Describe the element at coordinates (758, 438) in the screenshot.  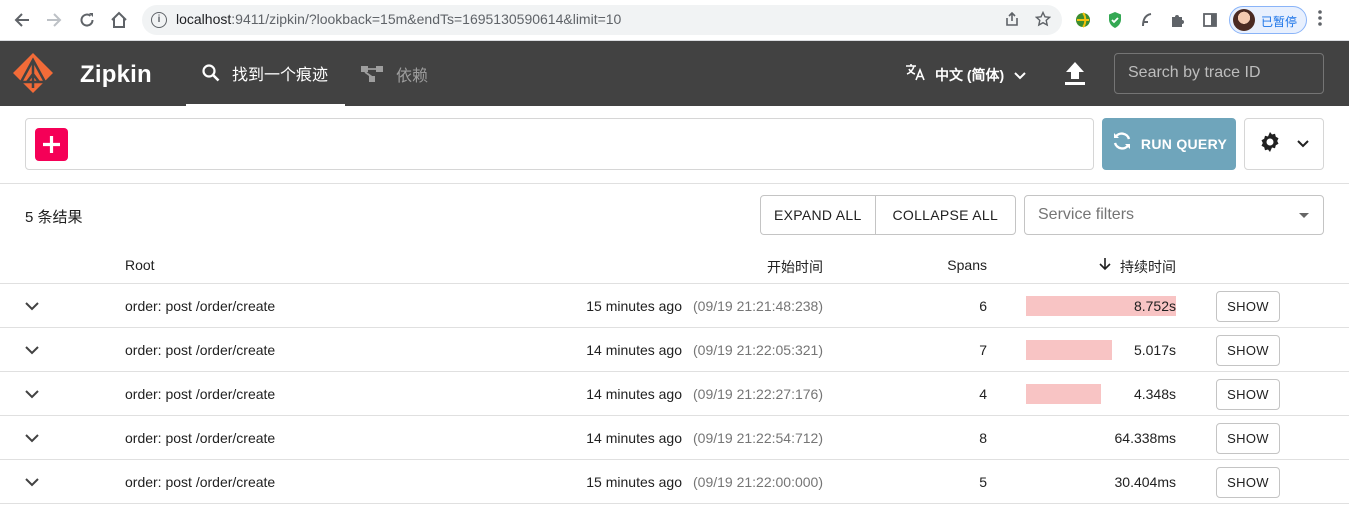
I see `absolute-start-time: (09/19 21:22:54:712)` at that location.